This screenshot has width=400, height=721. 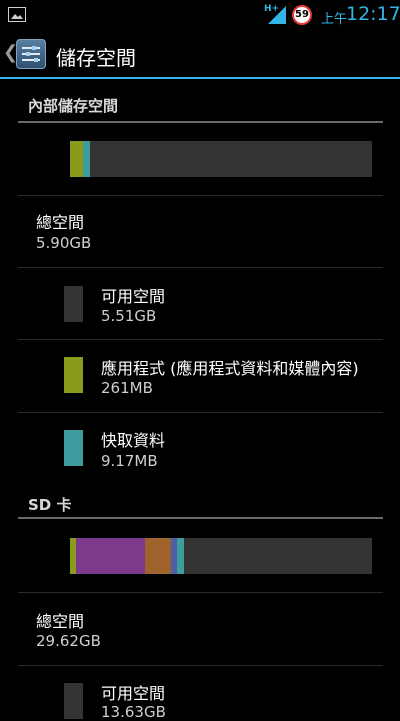 I want to click on internal-cache-label: 快取資料, so click(x=133, y=439).